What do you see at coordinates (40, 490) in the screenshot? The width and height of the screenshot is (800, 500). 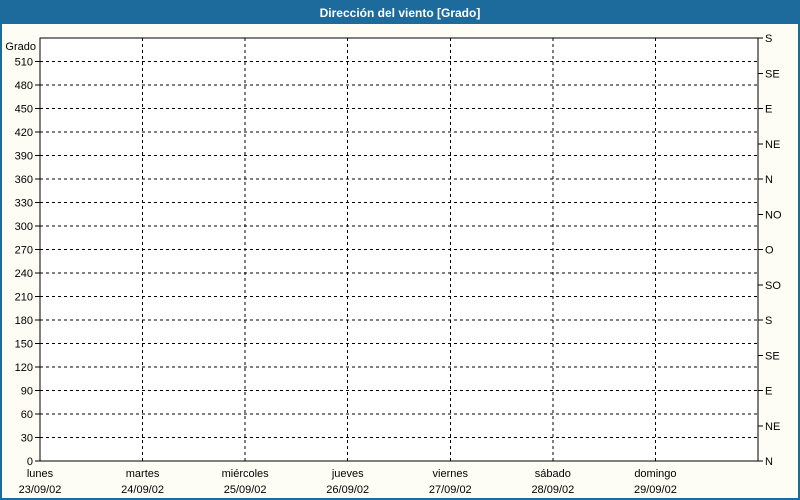 I see `x-date-label: 23/09/02` at bounding box center [40, 490].